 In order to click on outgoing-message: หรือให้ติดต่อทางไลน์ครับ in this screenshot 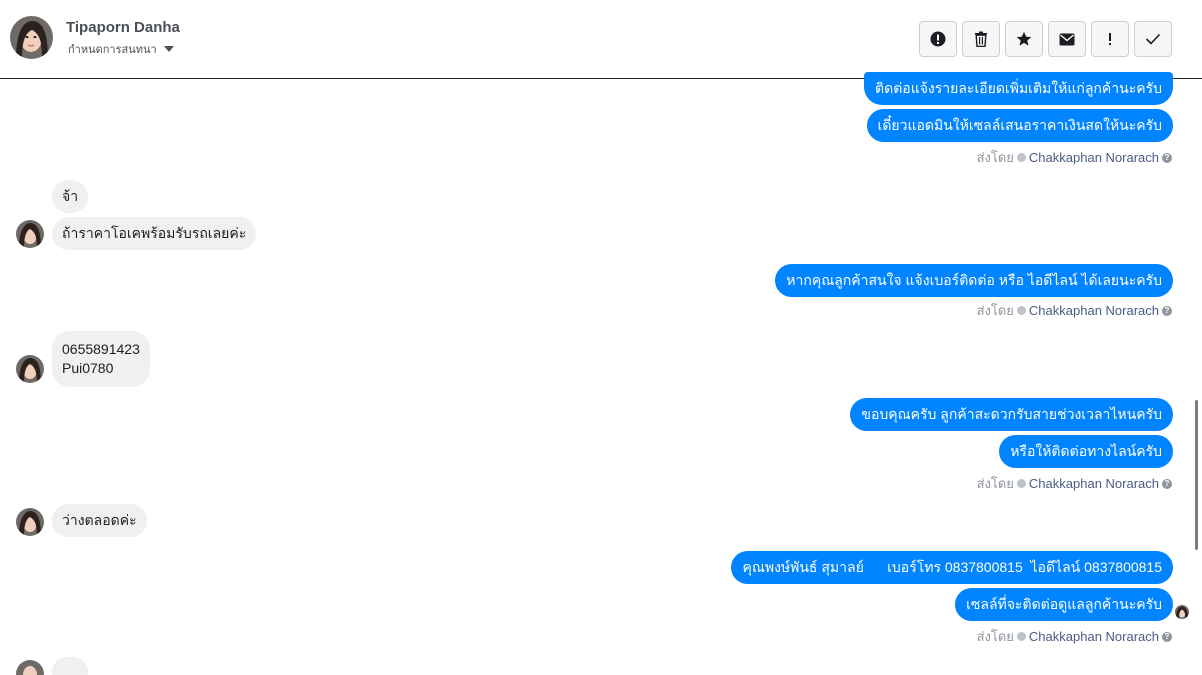, I will do `click(1086, 451)`.